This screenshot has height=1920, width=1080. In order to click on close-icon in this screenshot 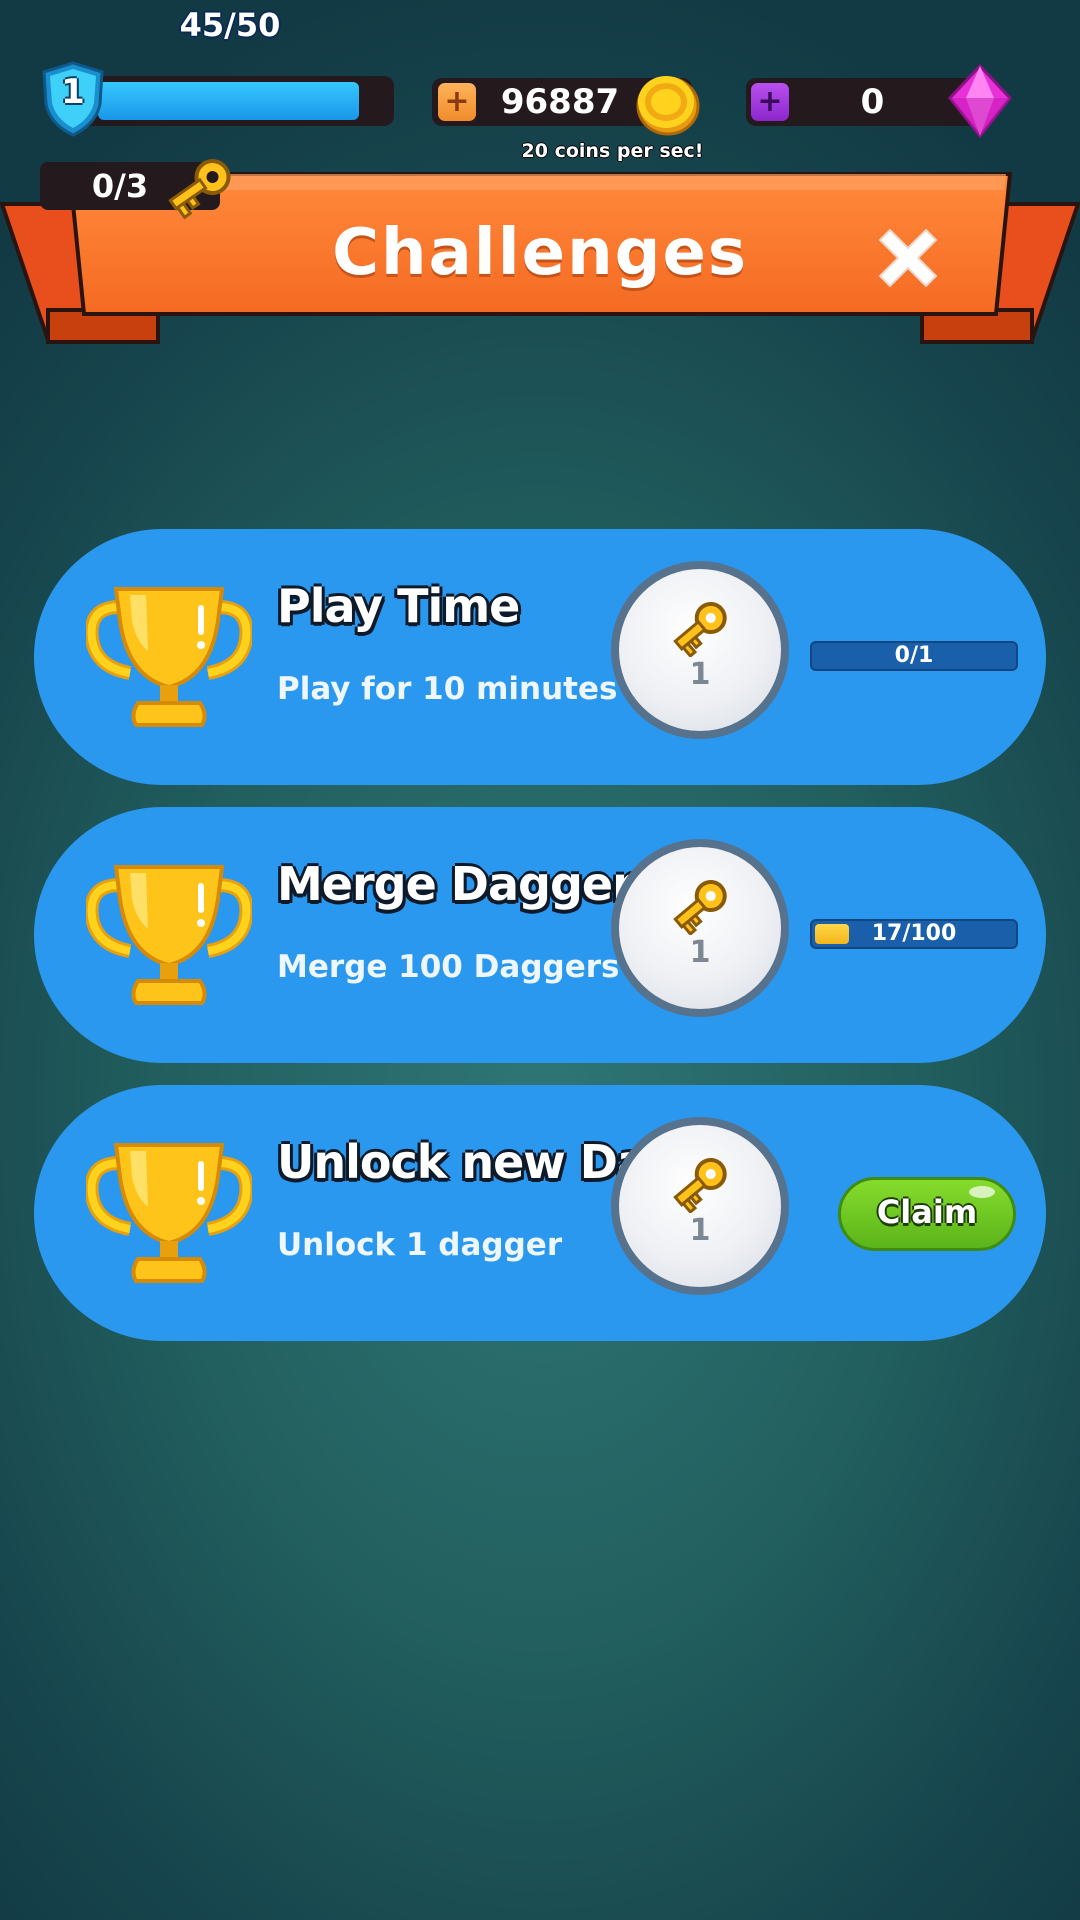, I will do `click(908, 258)`.